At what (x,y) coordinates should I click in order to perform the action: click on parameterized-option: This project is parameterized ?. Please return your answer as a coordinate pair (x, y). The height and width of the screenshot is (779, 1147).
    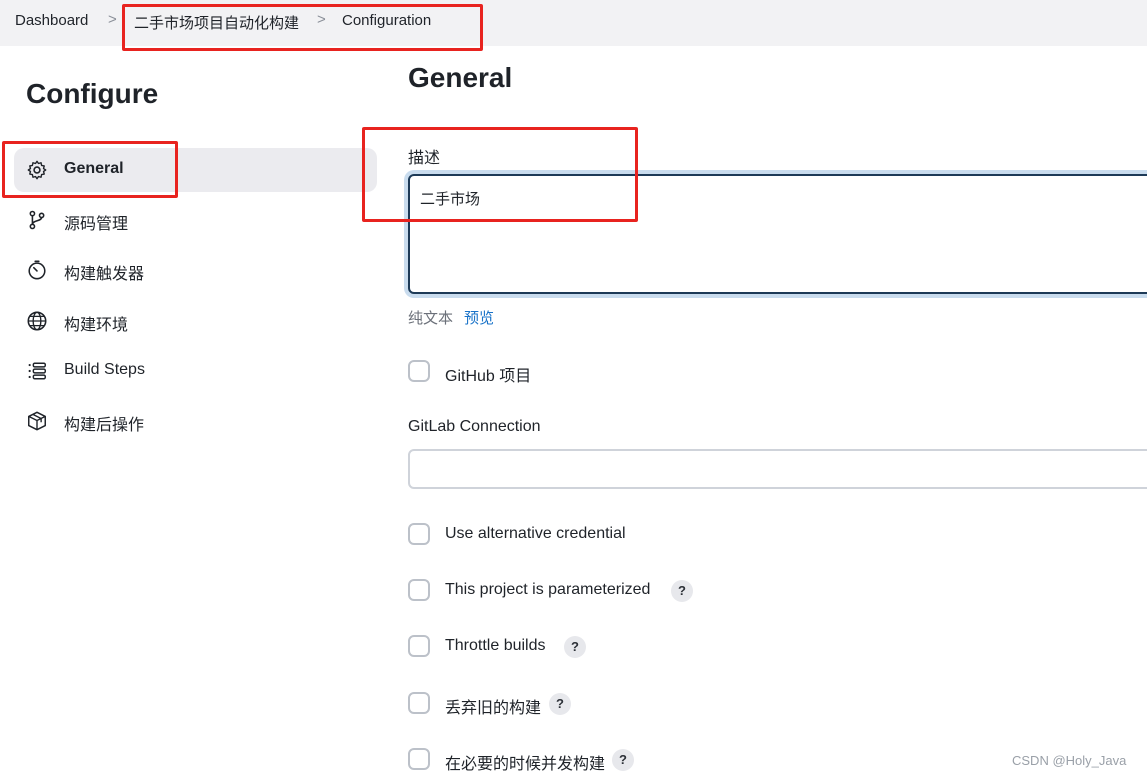
    Looking at the image, I should click on (558, 592).